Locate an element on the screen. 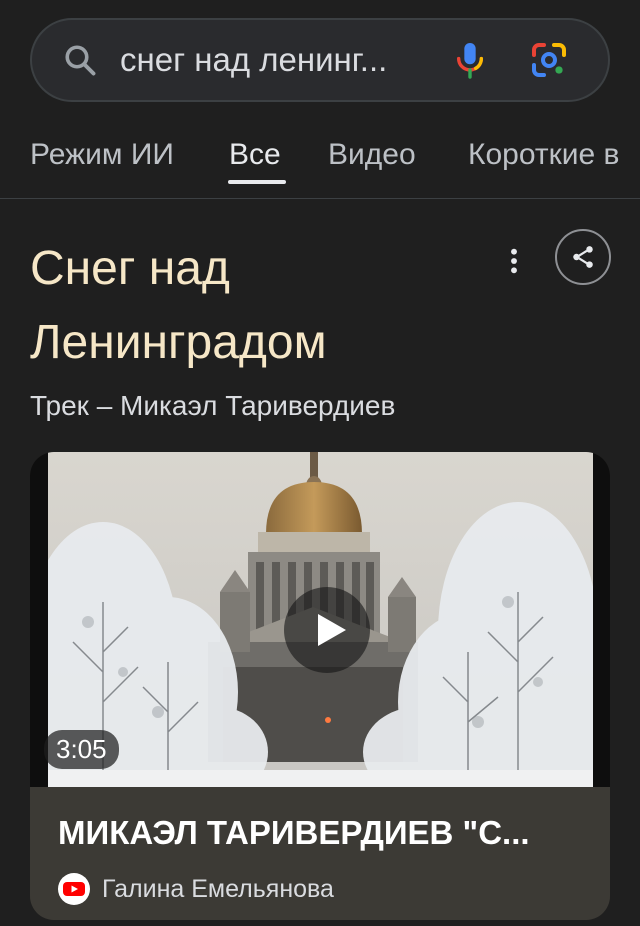 This screenshot has width=640, height=926. google-lens-icon is located at coordinates (549, 60).